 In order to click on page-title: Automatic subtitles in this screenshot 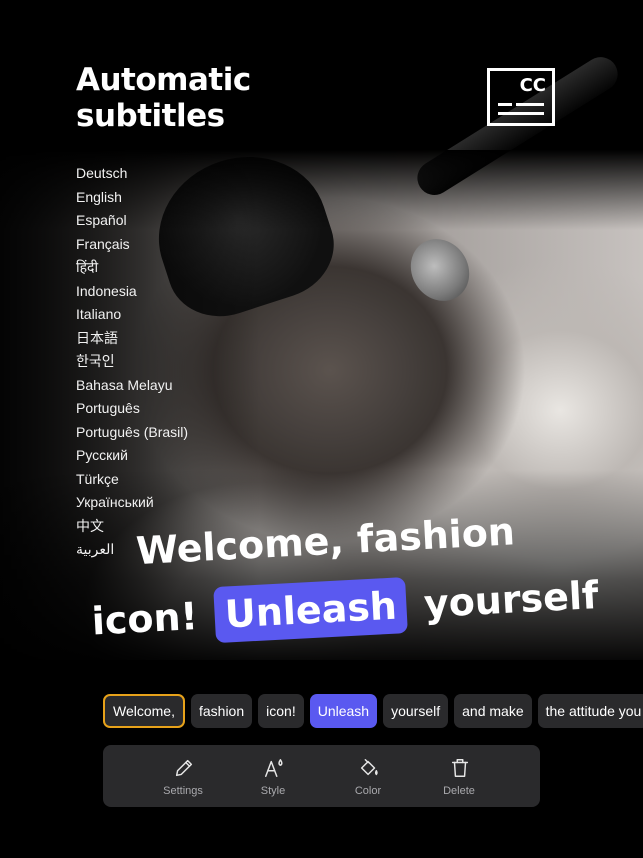, I will do `click(163, 98)`.